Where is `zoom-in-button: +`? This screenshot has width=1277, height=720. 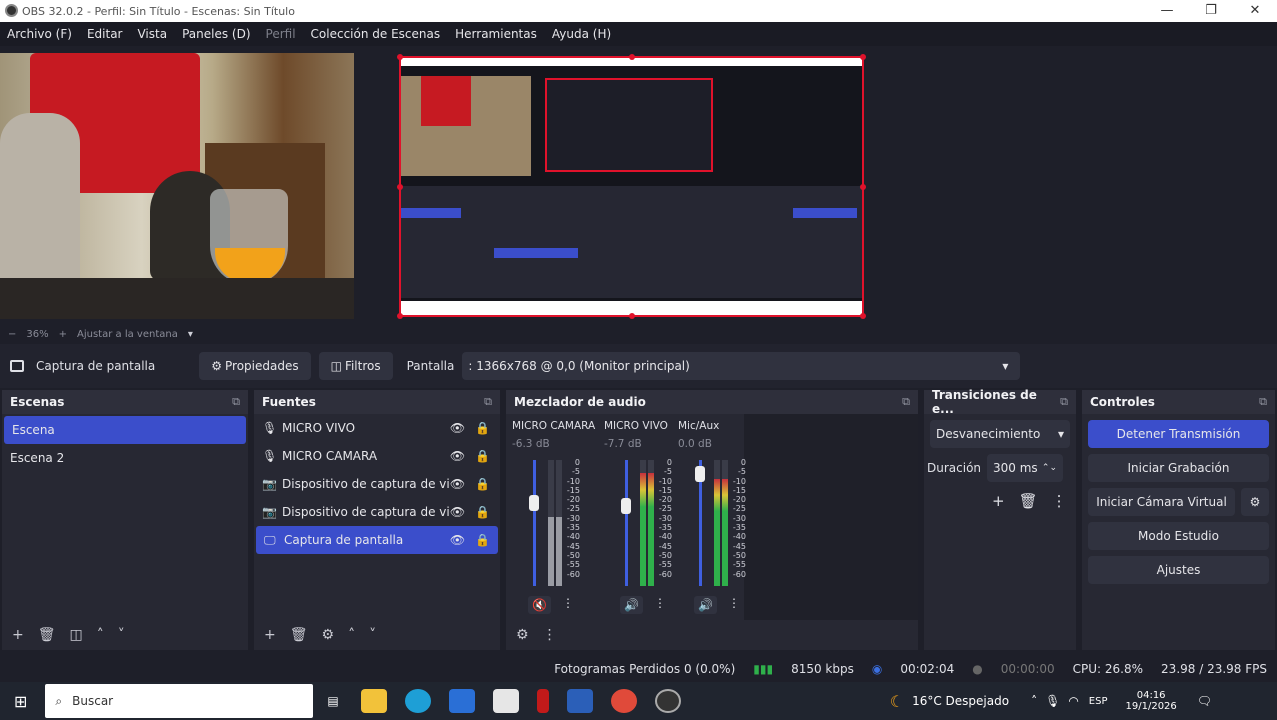
zoom-in-button: + is located at coordinates (63, 334).